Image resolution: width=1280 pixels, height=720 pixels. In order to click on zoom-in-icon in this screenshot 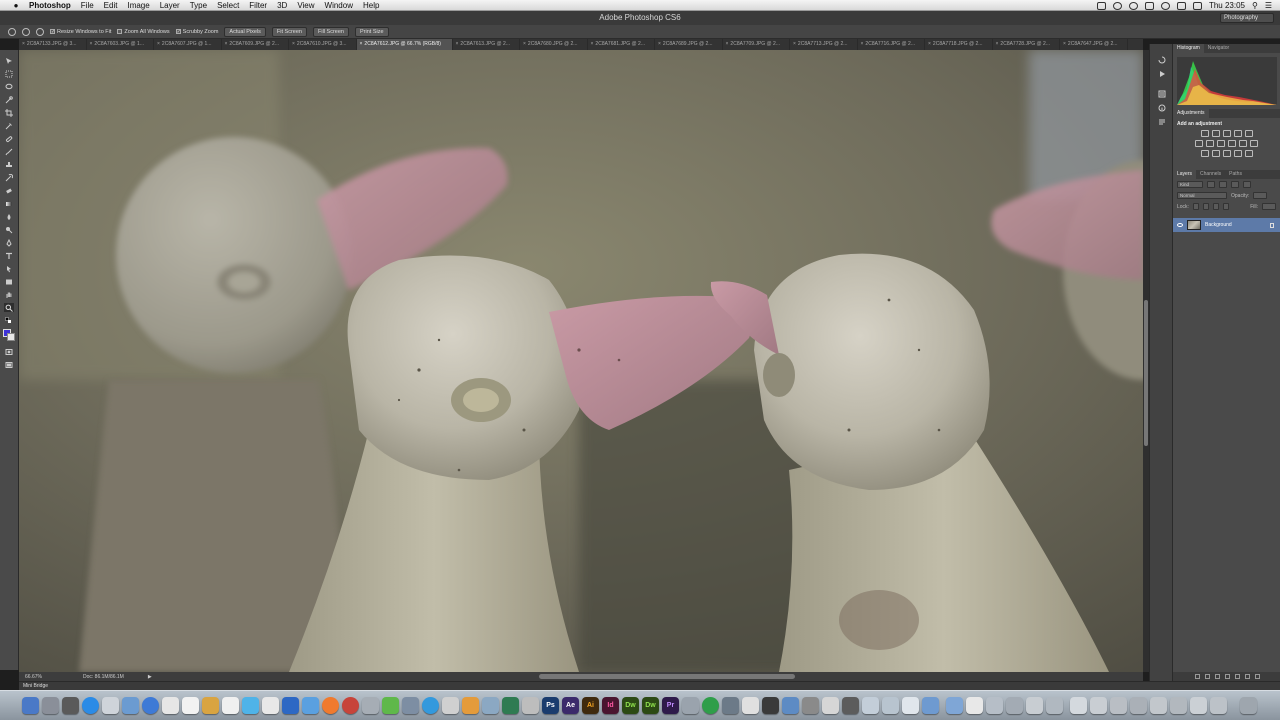, I will do `click(26, 31)`.